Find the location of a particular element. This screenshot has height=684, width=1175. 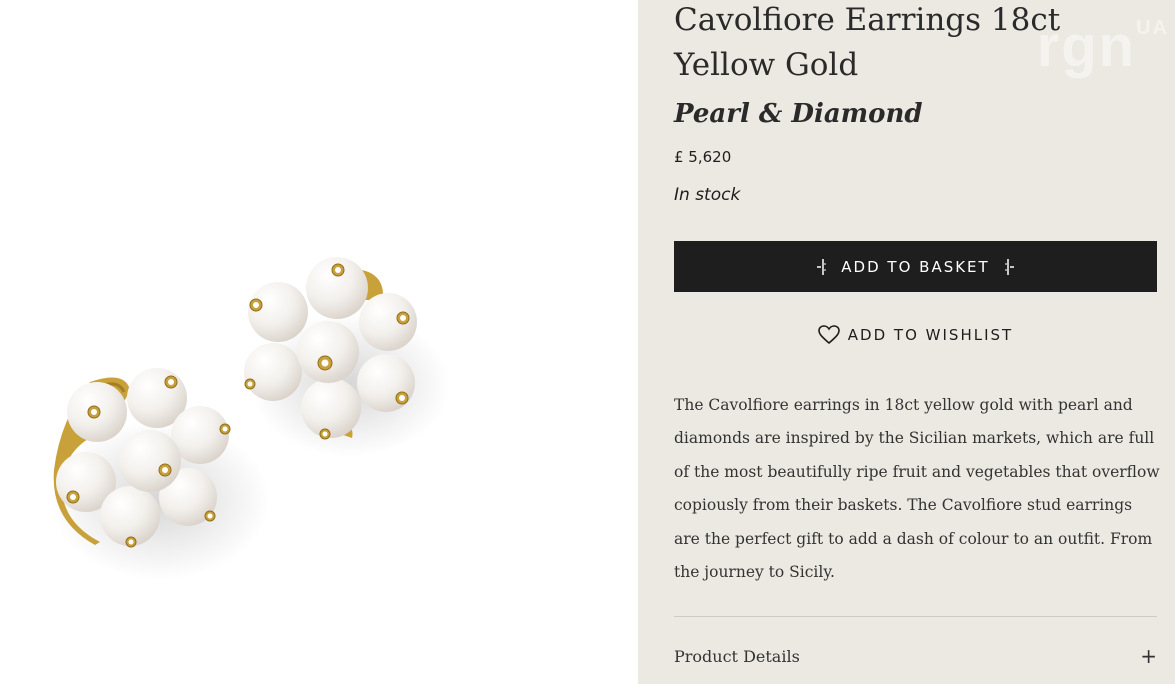

add-to-basket-button: ADD TO BASKET is located at coordinates (915, 266).